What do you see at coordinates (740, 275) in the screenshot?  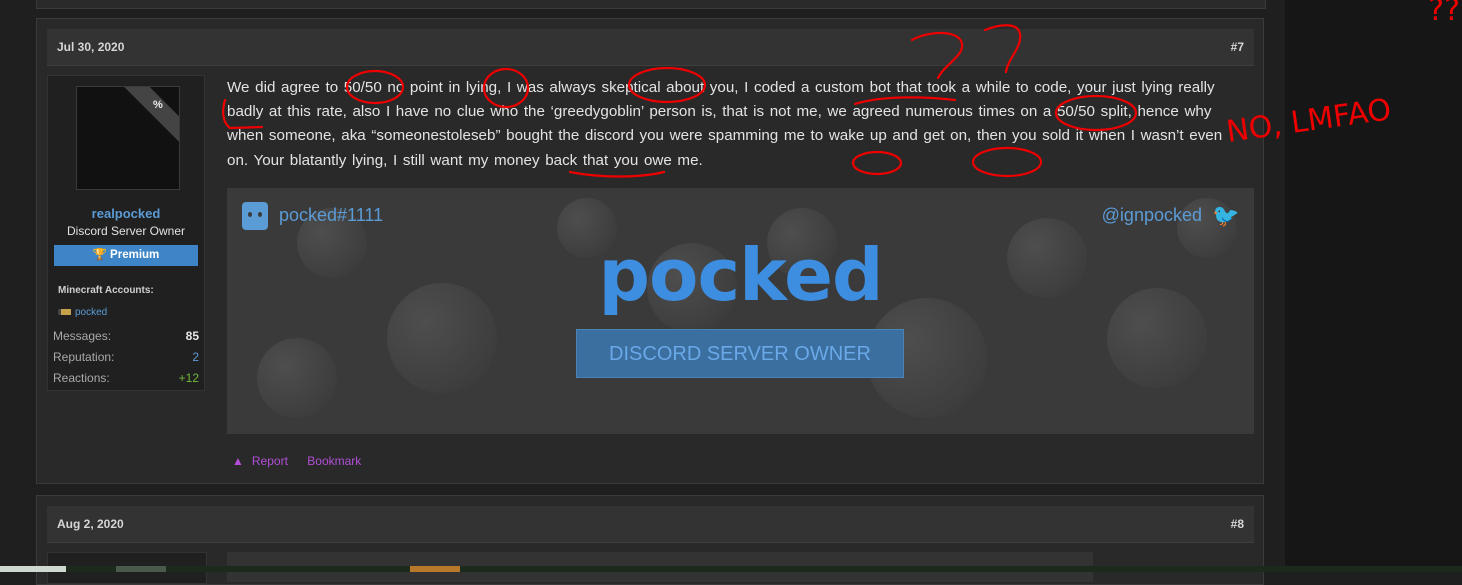 I see `pocked-logo: pocked` at bounding box center [740, 275].